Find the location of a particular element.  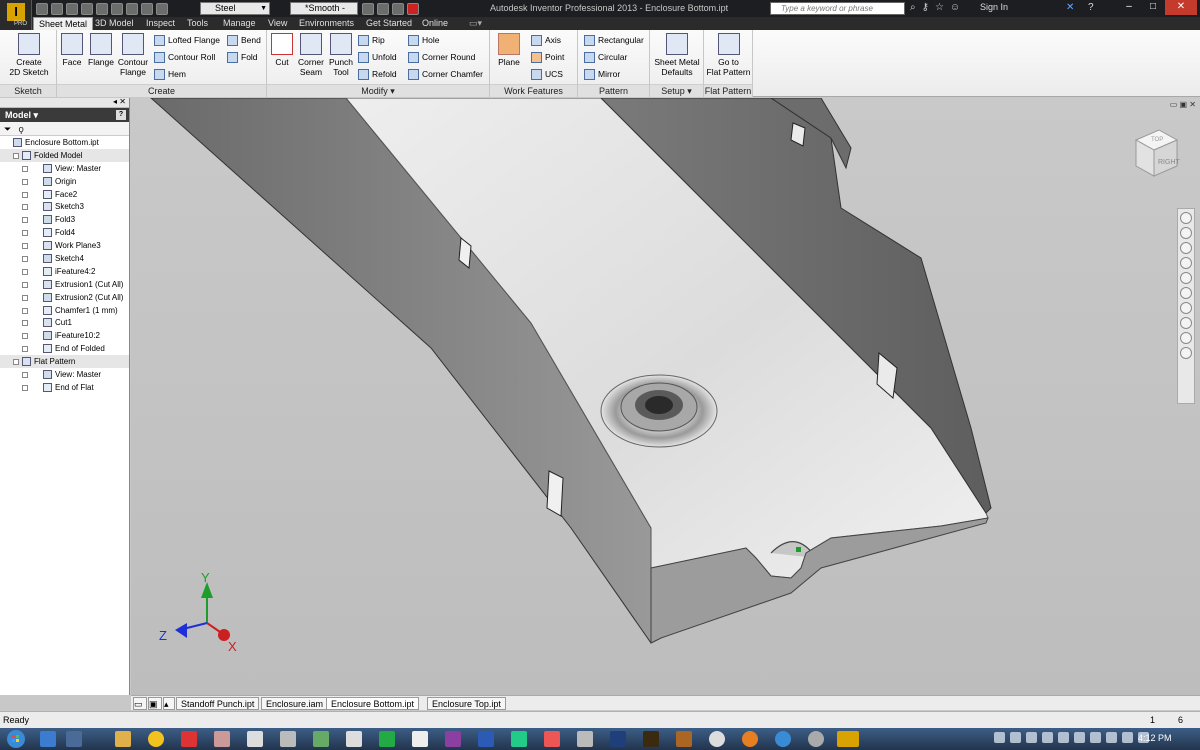

appearance-dropdown: *Smooth - is located at coordinates (324, 8).